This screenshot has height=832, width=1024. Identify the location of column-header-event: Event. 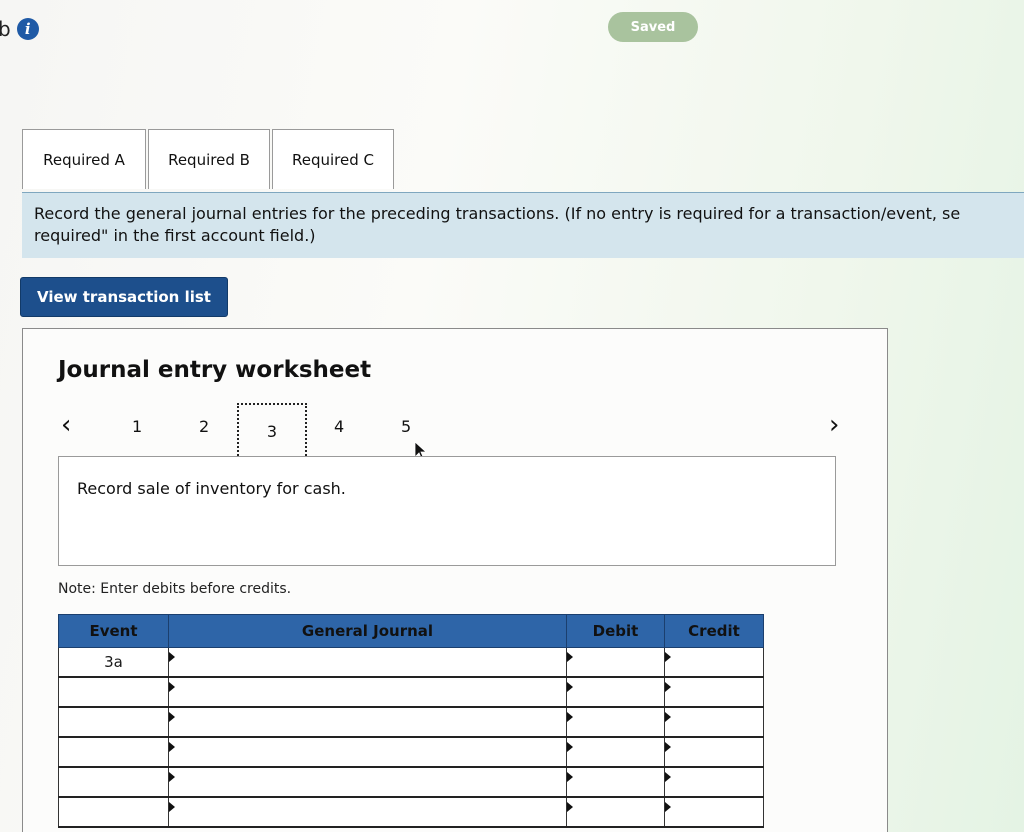
(113, 631).